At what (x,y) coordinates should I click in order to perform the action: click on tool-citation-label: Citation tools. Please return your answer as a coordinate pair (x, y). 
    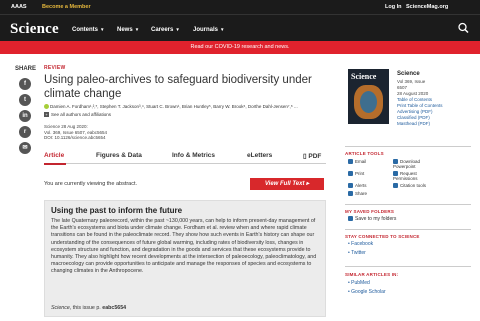
    Looking at the image, I should click on (413, 185).